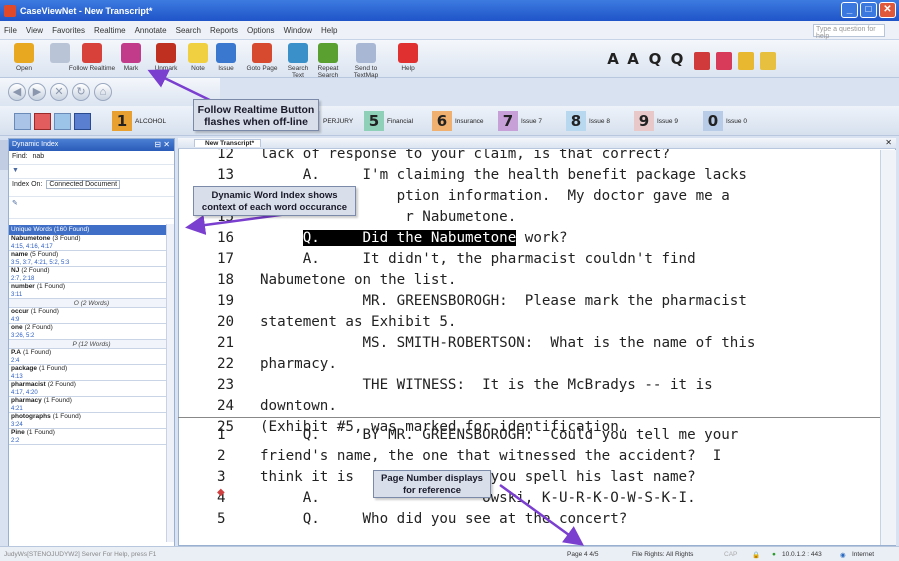 This screenshot has height=561, width=899. I want to click on word-entry: pharmacist (2 Found), so click(91, 385).